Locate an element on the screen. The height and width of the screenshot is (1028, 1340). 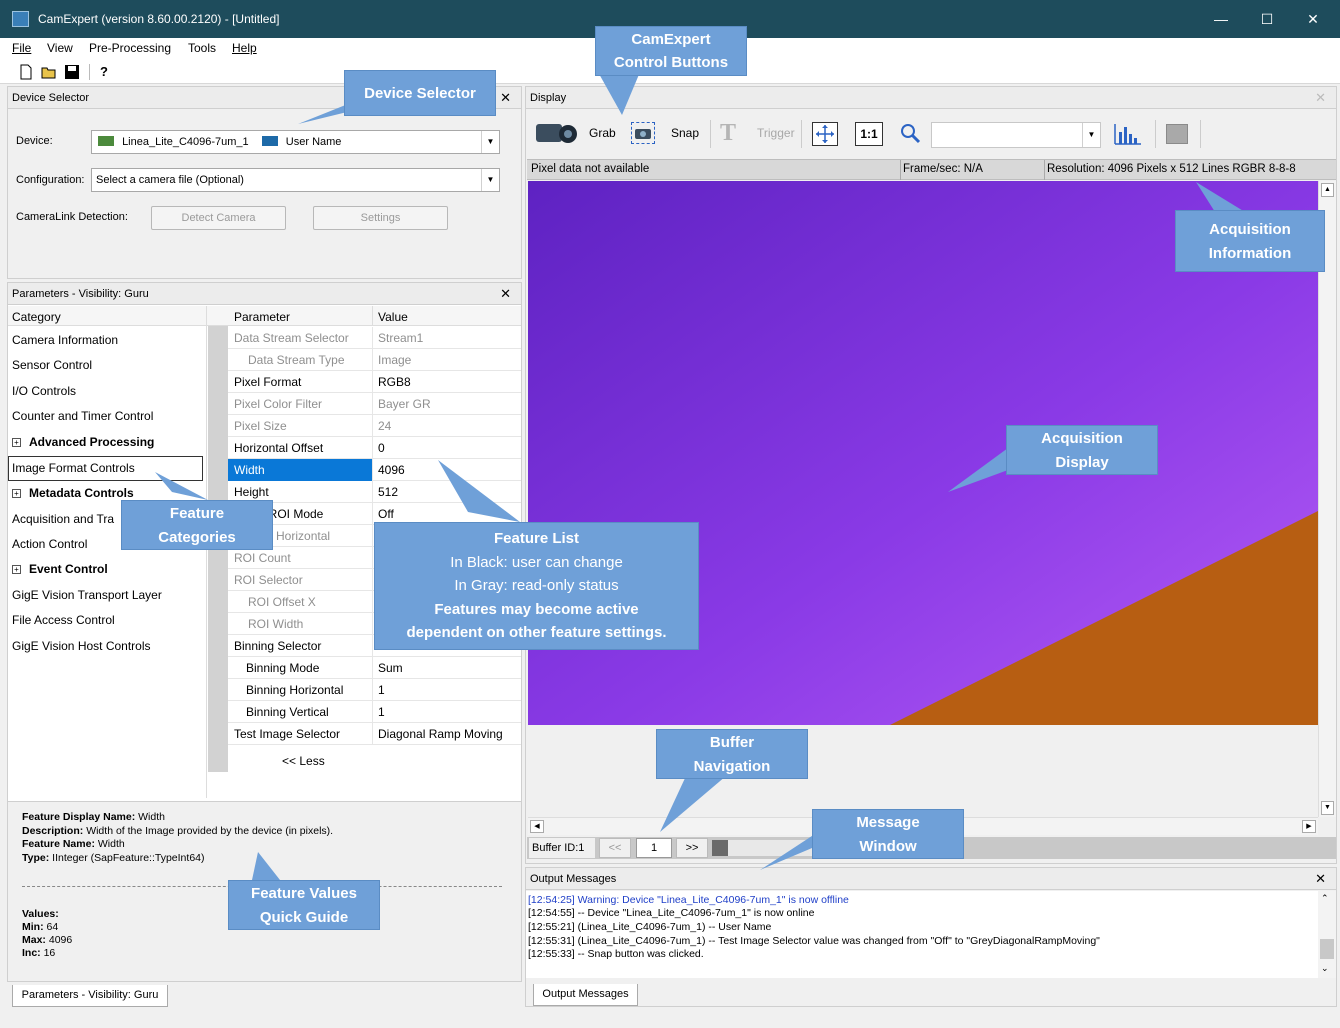
param-row: Pixel Color Filter Bayer GR is located at coordinates (374, 404).